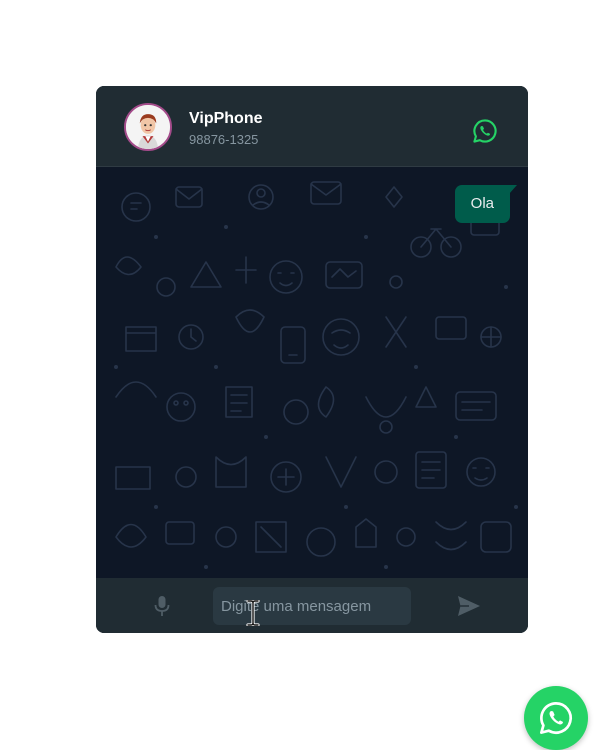 This screenshot has width=603, height=750. What do you see at coordinates (469, 606) in the screenshot?
I see `send-icon` at bounding box center [469, 606].